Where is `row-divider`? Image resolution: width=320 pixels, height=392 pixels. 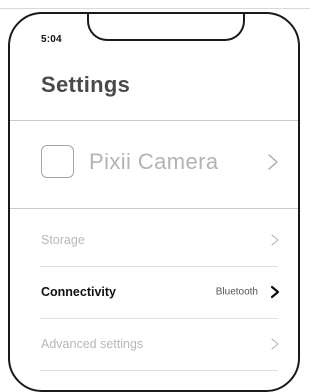 row-divider is located at coordinates (159, 370).